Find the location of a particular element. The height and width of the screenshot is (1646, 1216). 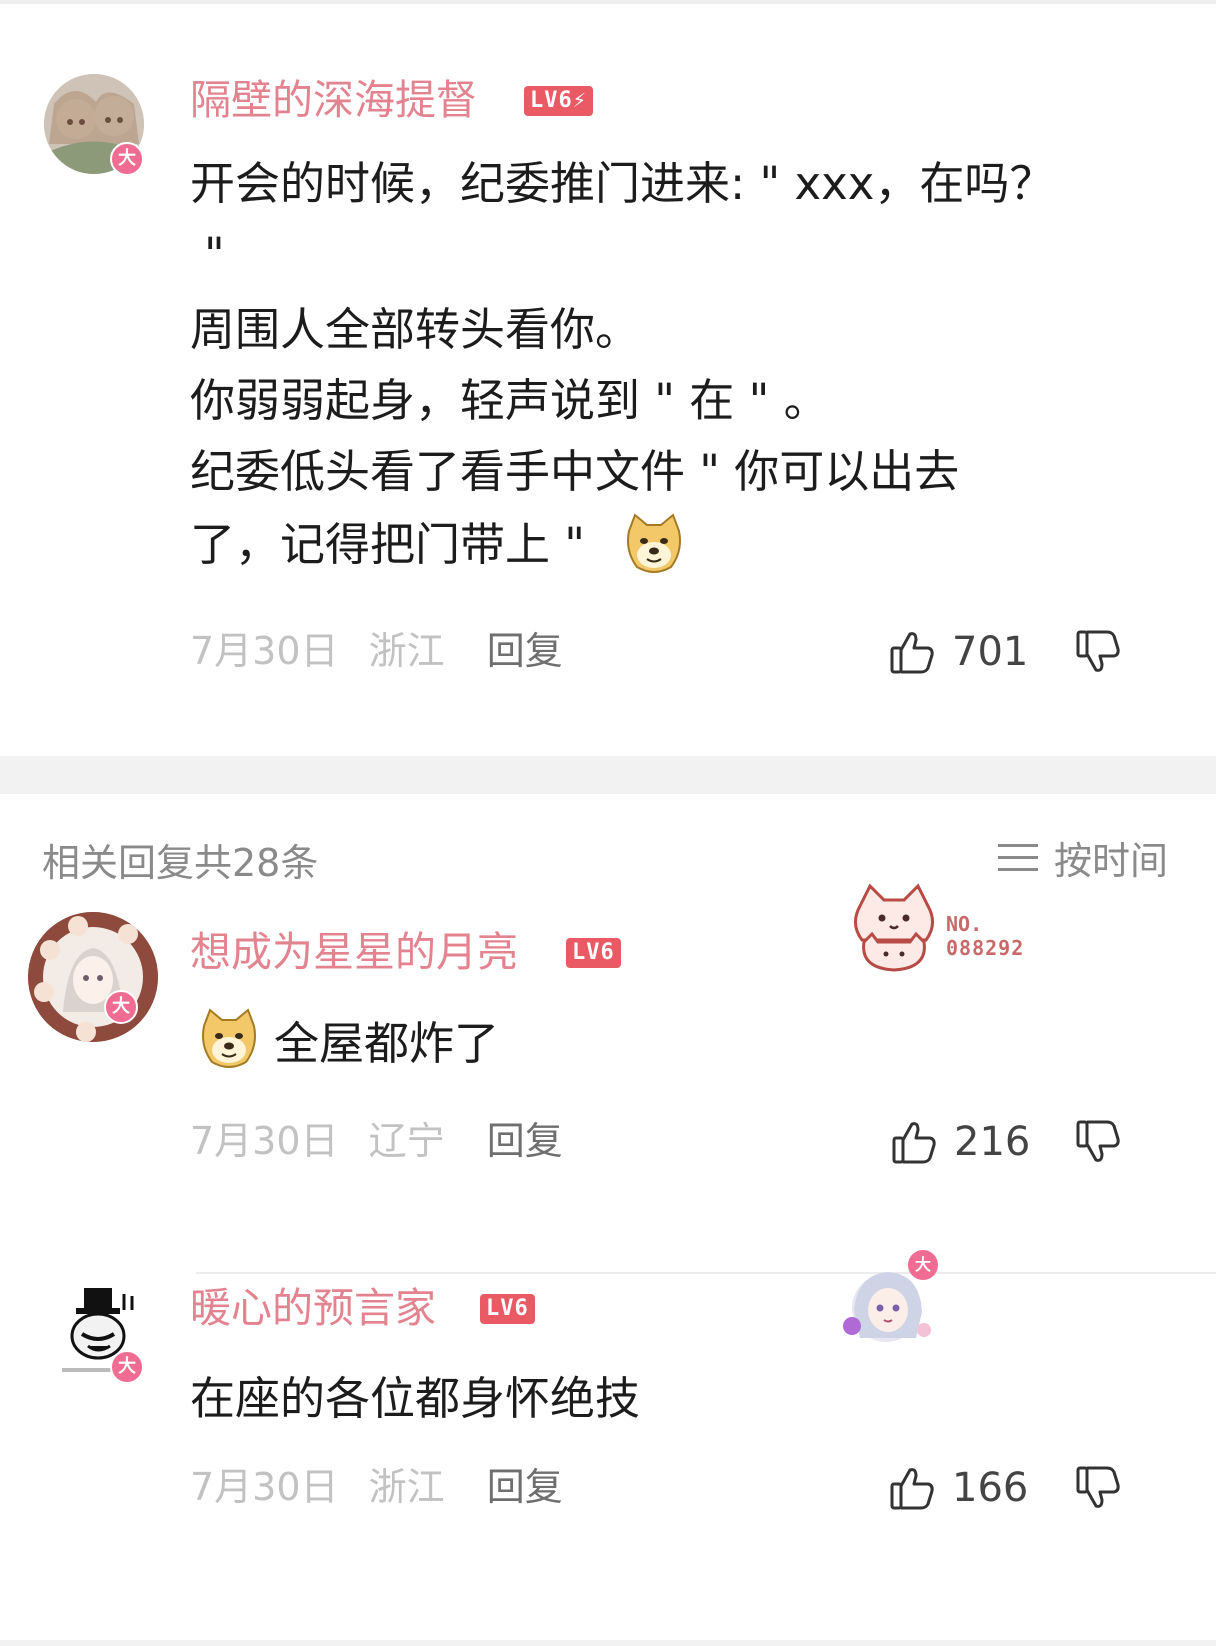

sort-button: 按时间 is located at coordinates (1082, 857).